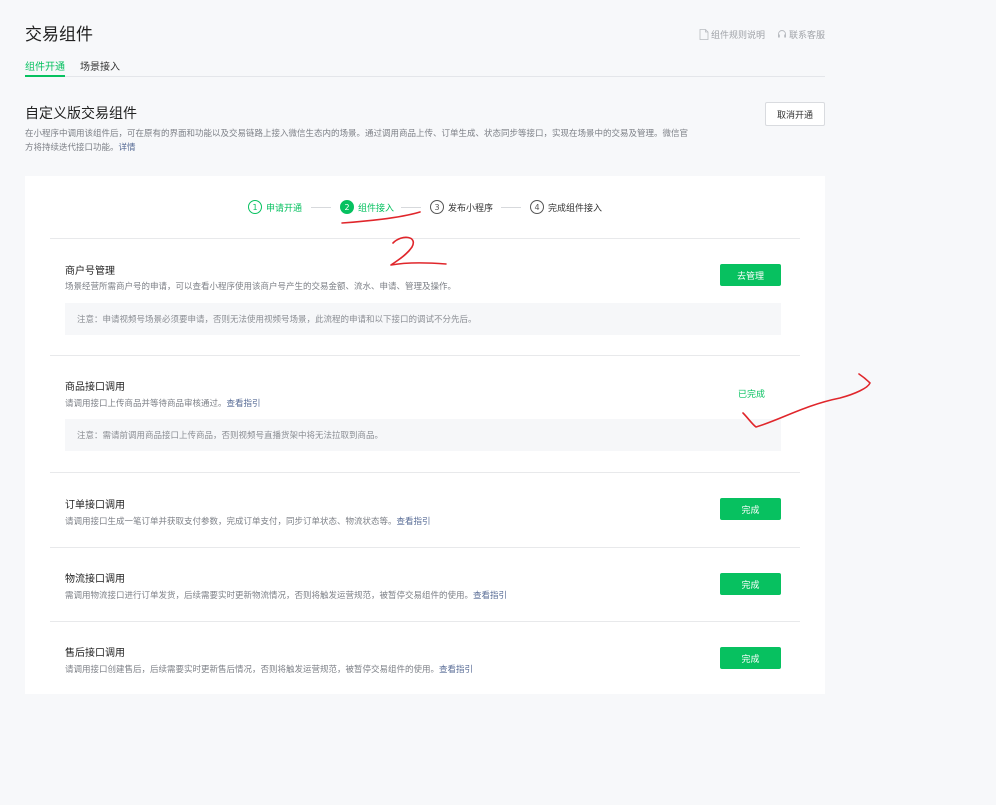 The width and height of the screenshot is (996, 805). Describe the element at coordinates (90, 271) in the screenshot. I see `row-title: 商户号管理` at that location.